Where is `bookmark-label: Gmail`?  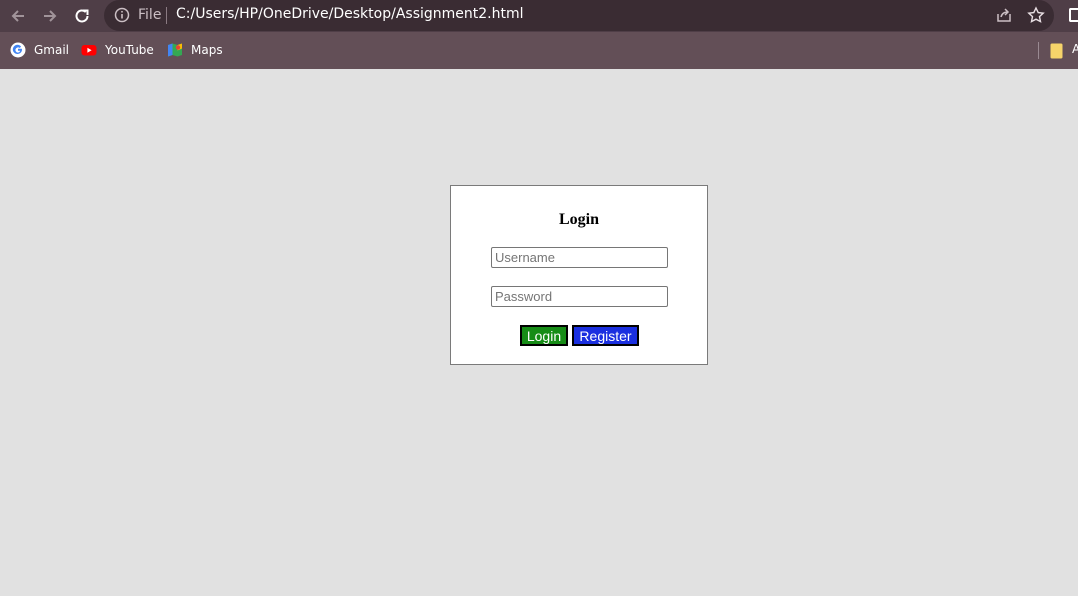
bookmark-label: Gmail is located at coordinates (52, 50).